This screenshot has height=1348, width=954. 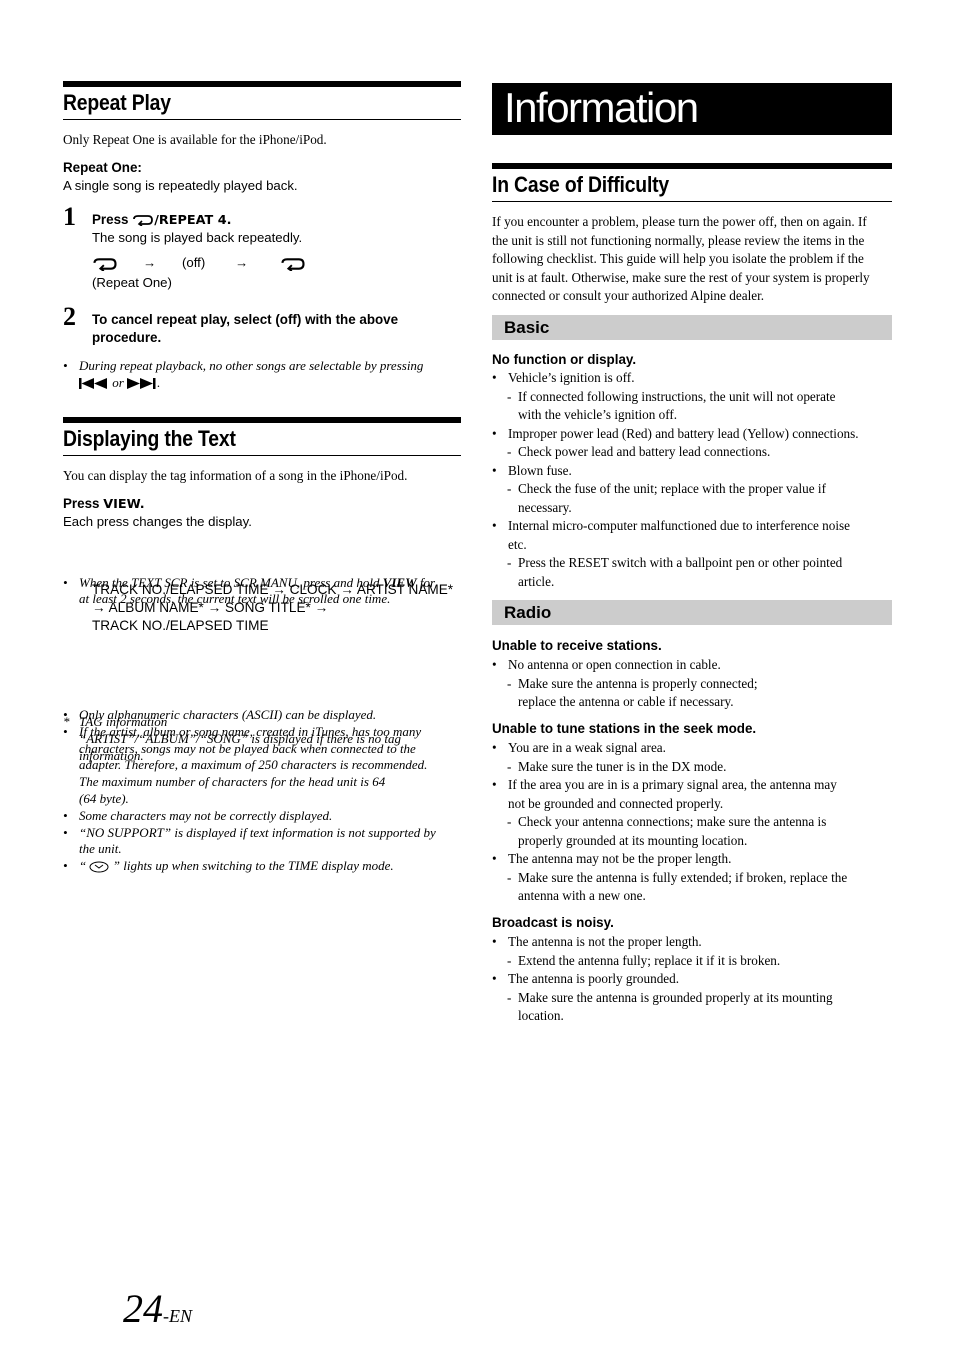 What do you see at coordinates (118, 382) in the screenshot?
I see `or-text: or` at bounding box center [118, 382].